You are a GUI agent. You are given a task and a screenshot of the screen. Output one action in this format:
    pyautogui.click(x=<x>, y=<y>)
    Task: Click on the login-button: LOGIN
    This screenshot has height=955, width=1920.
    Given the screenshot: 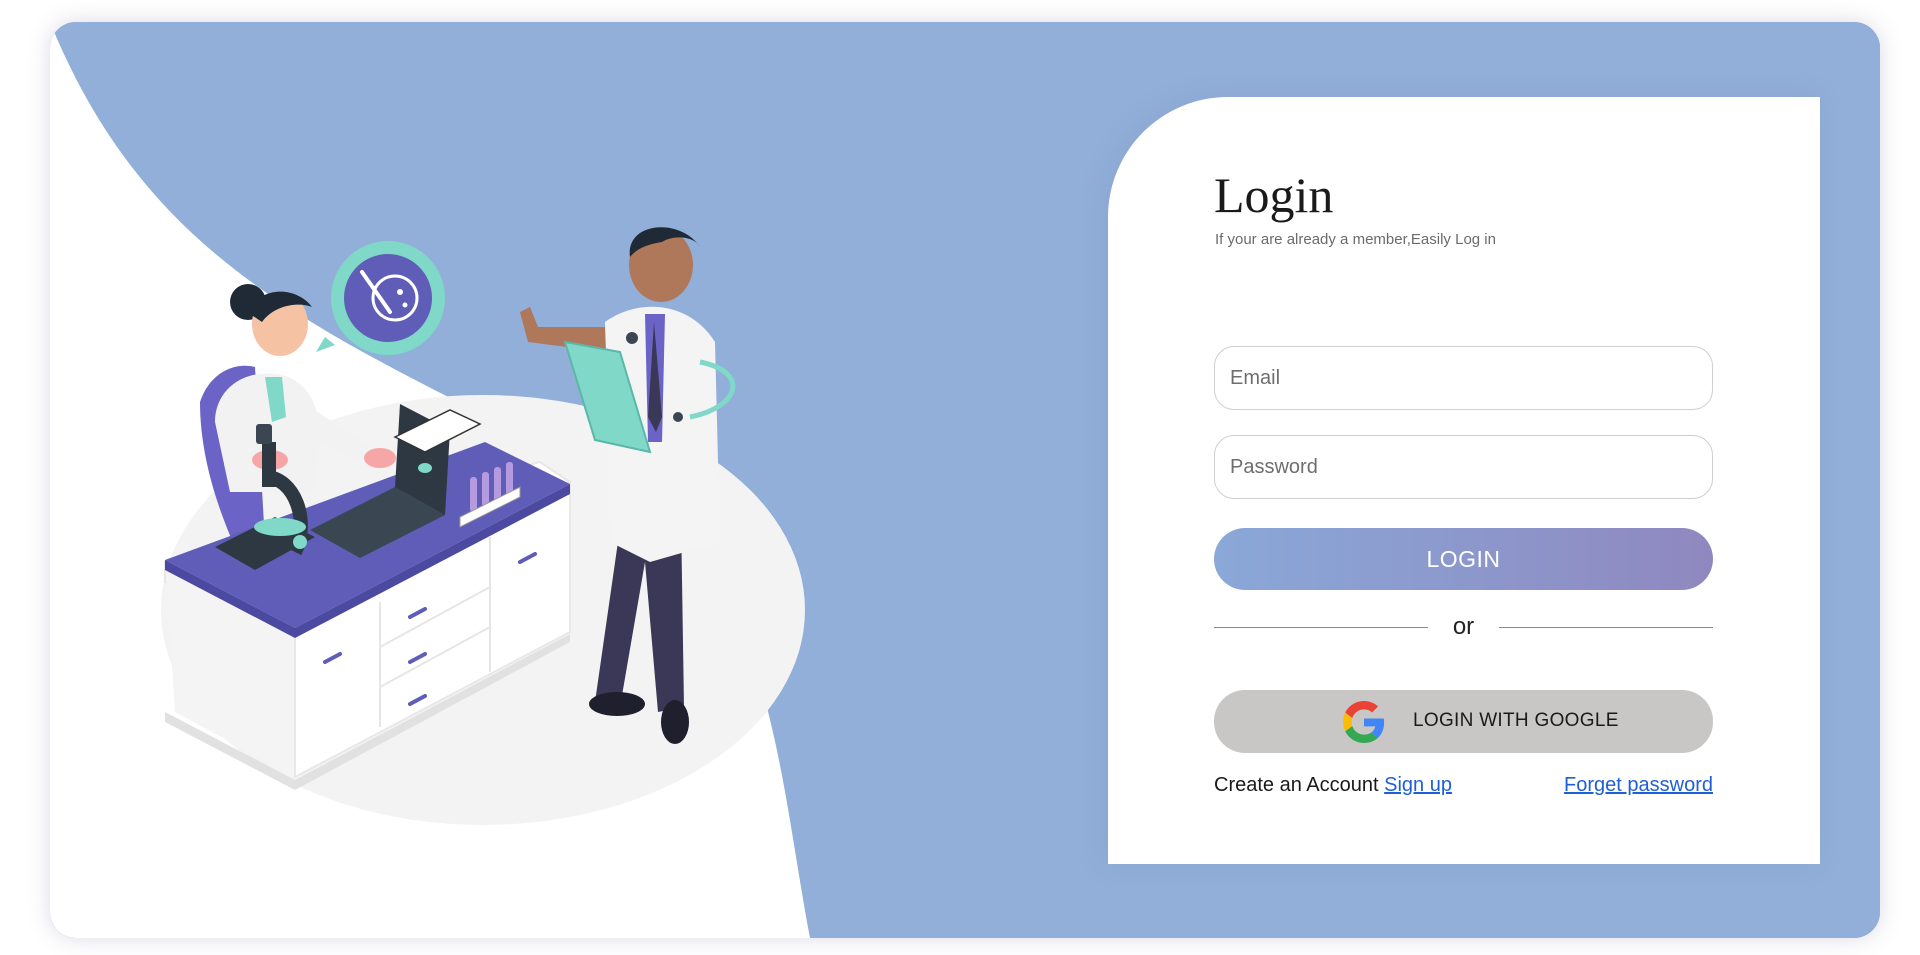 What is the action you would take?
    pyautogui.click(x=1463, y=559)
    